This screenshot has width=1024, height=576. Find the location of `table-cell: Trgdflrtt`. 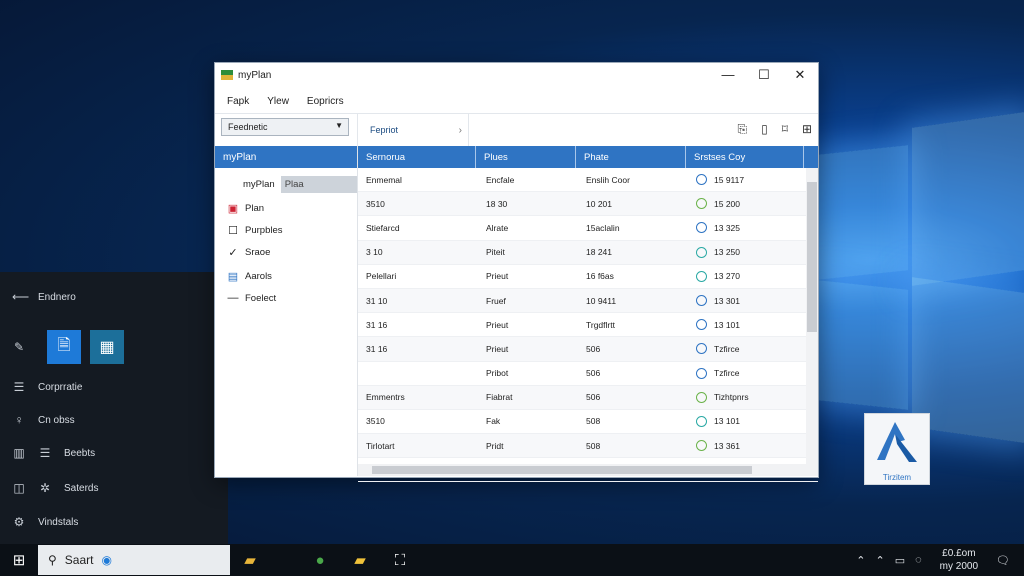

table-cell: Trgdflrtt is located at coordinates (631, 324).